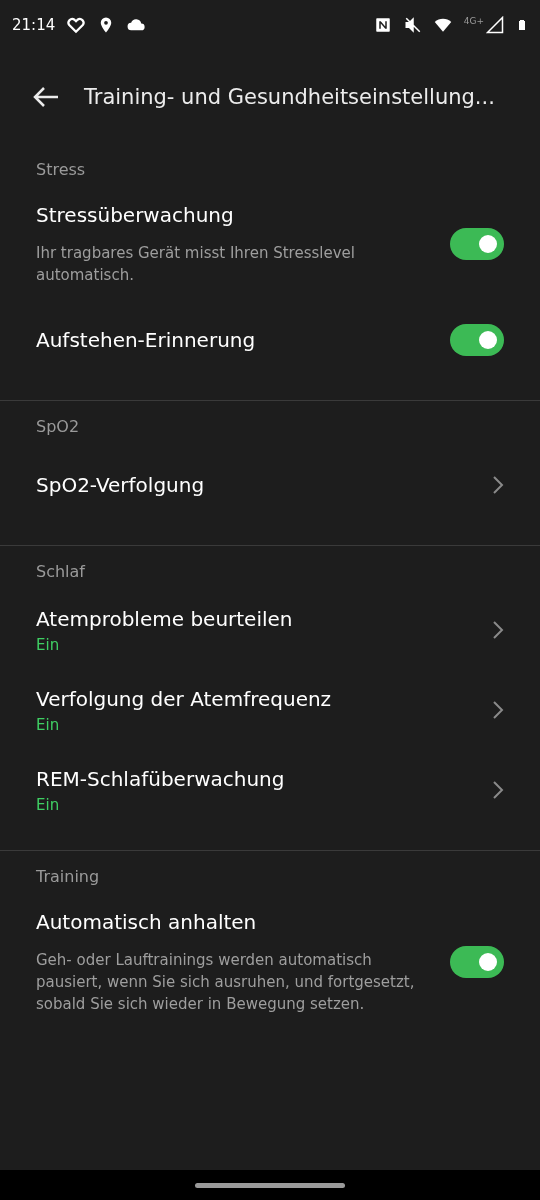  What do you see at coordinates (58, 427) in the screenshot?
I see `section-label: SpO2` at bounding box center [58, 427].